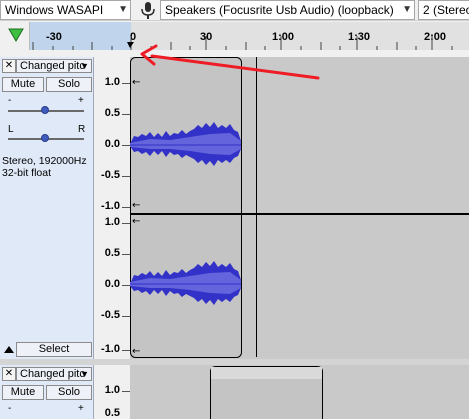 This screenshot has width=469, height=419. What do you see at coordinates (45, 138) in the screenshot?
I see `pan-slider-knob` at bounding box center [45, 138].